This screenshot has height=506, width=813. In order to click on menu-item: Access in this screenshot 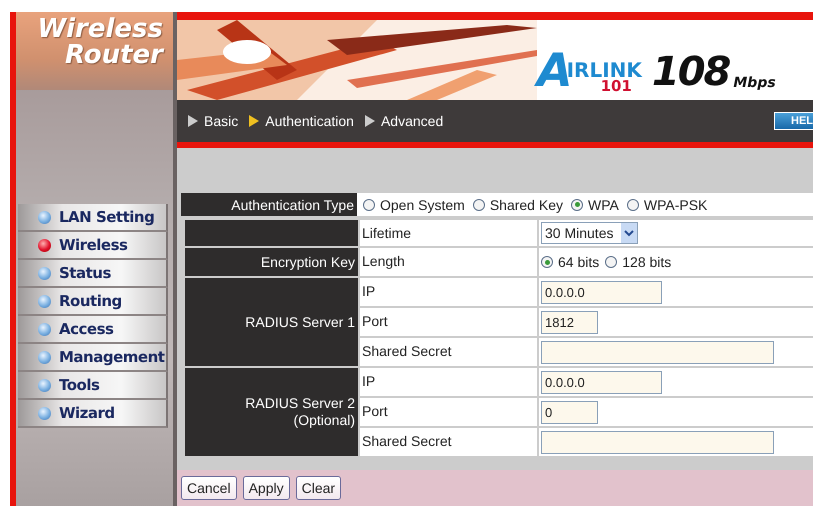, I will do `click(93, 330)`.